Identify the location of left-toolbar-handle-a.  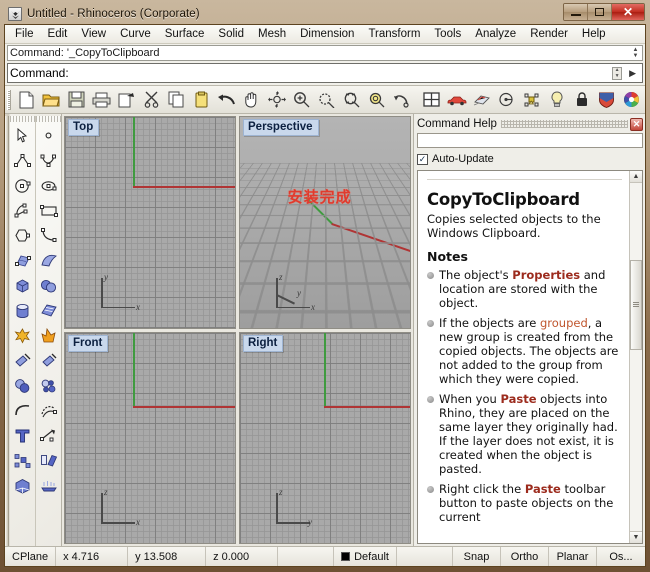
(22, 119).